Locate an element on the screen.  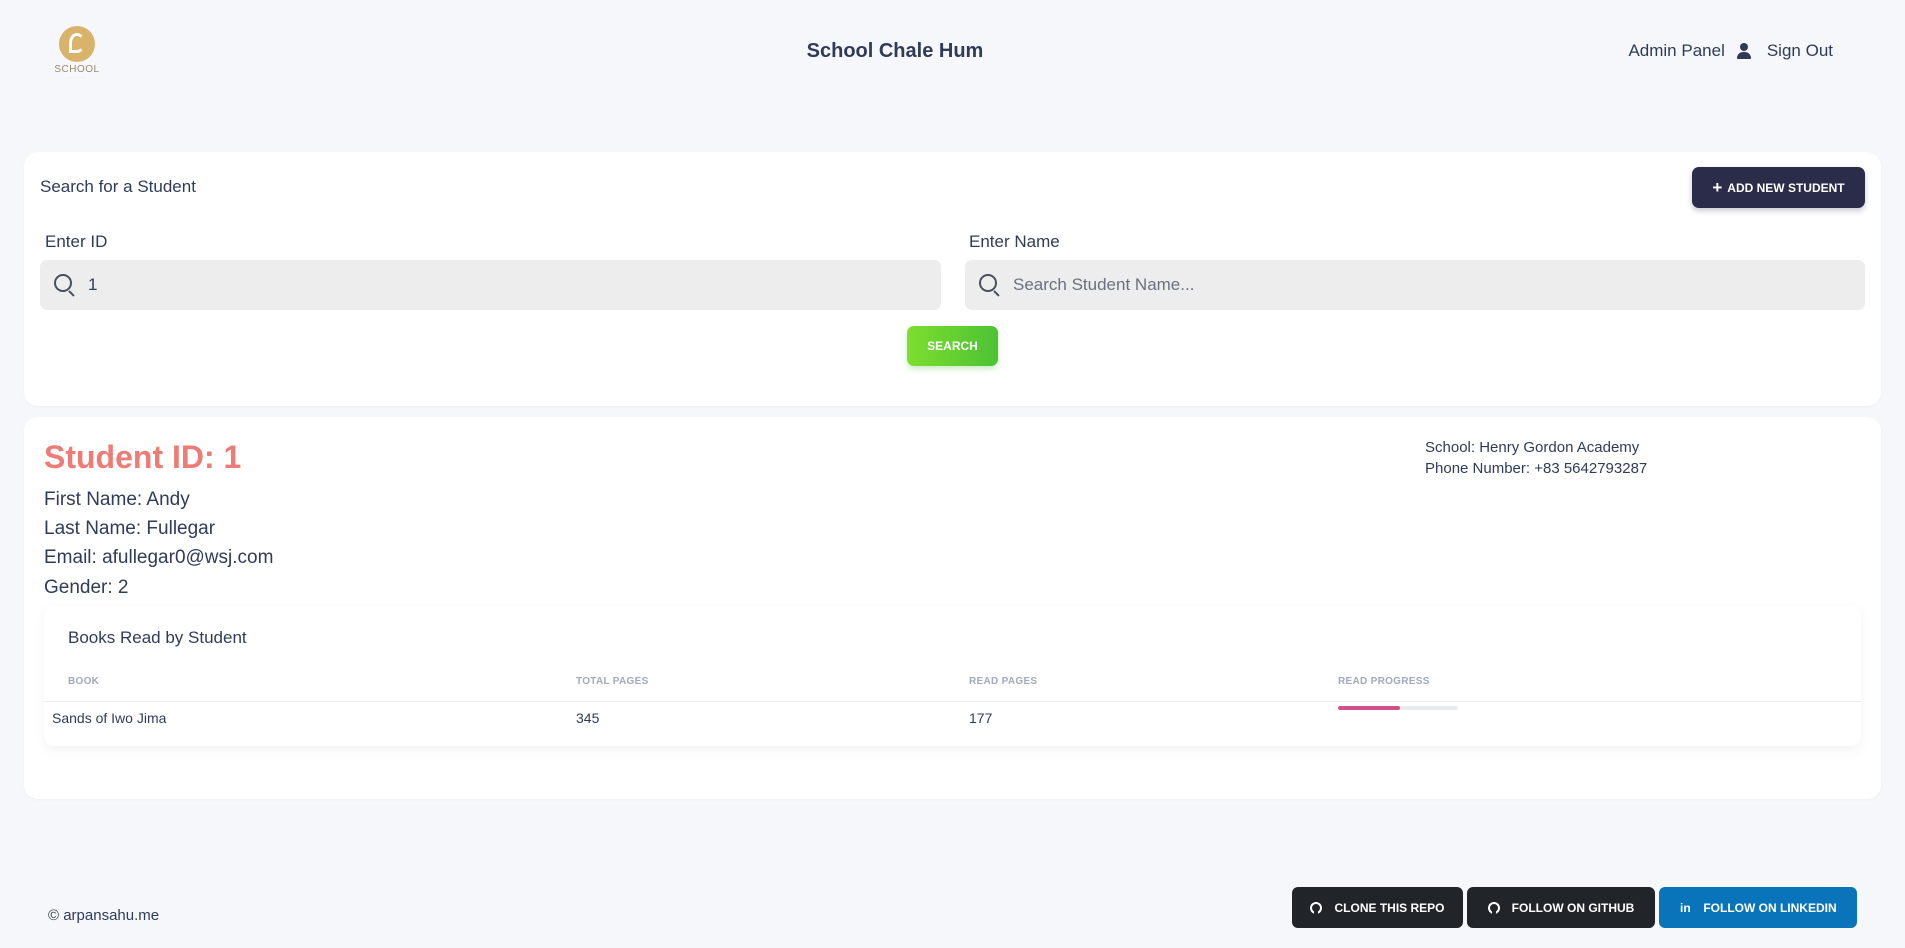
search-button: SEARCH is located at coordinates (952, 346).